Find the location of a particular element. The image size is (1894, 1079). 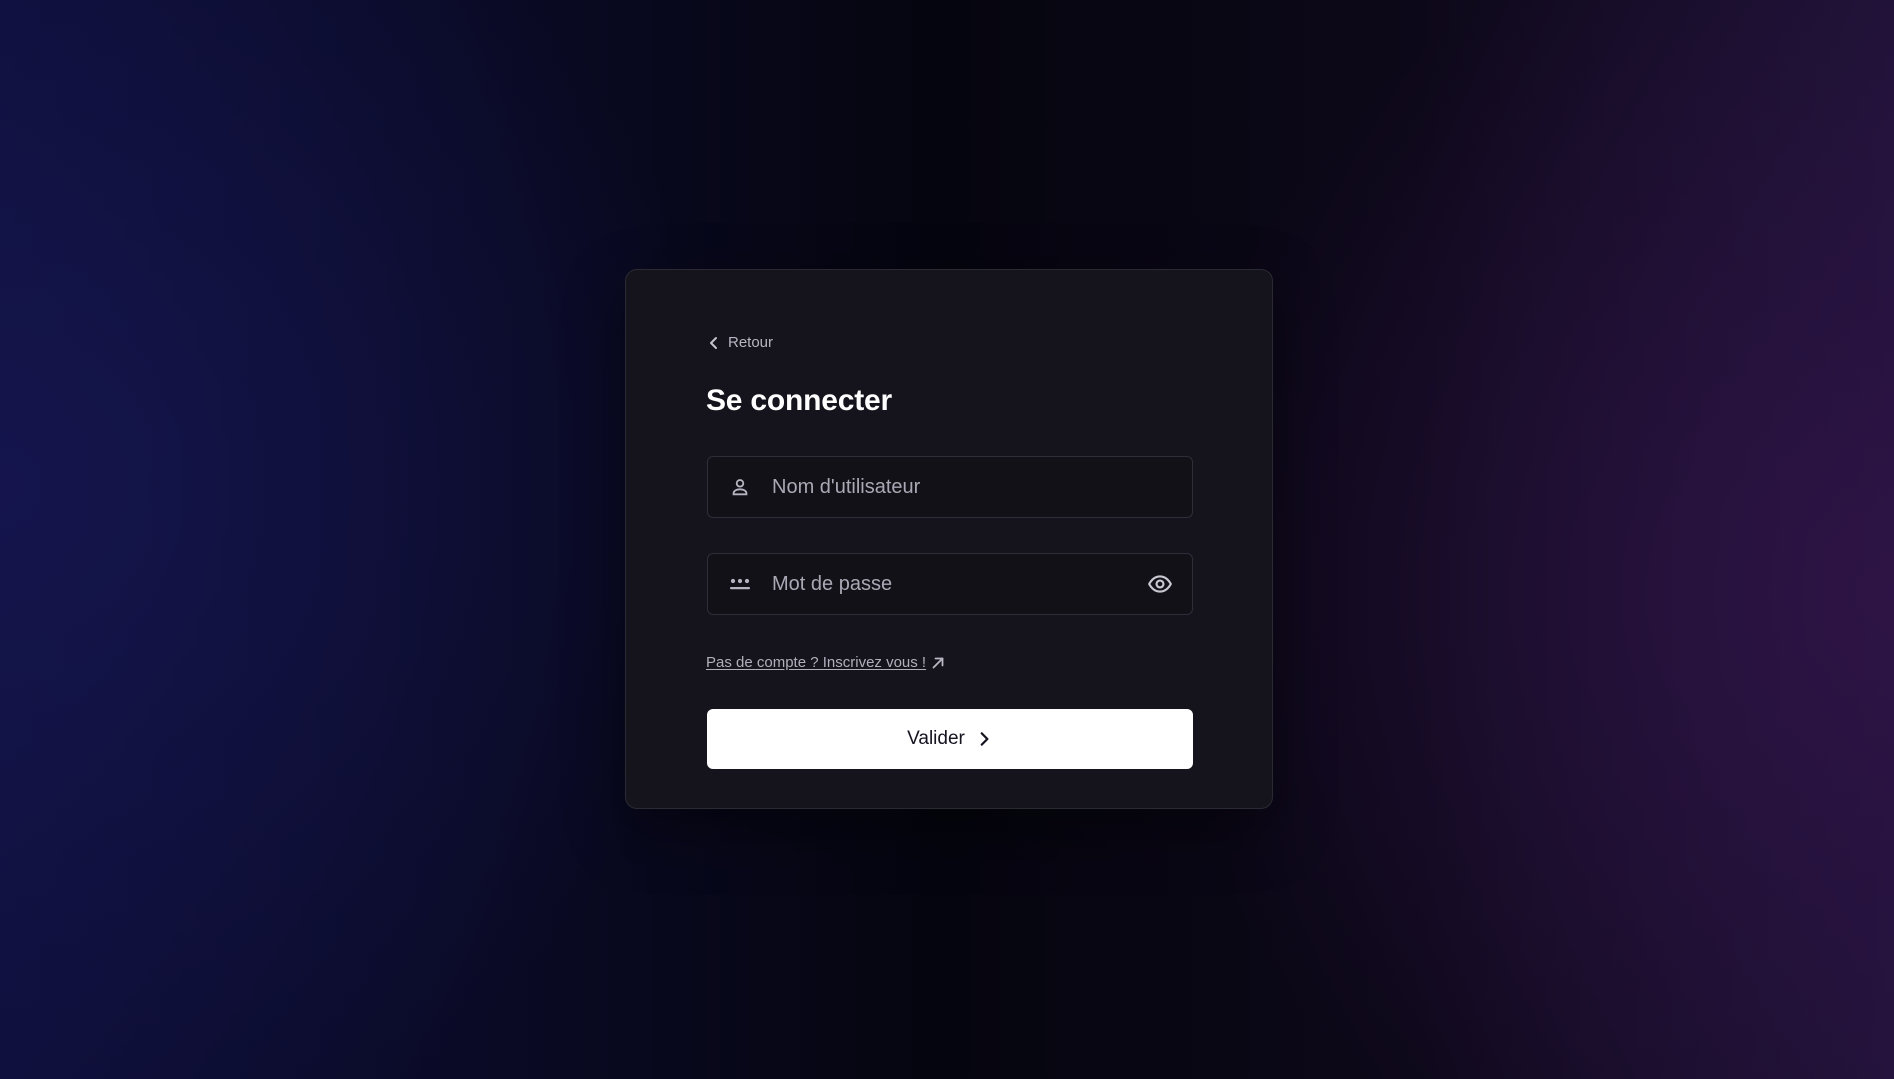

signup-link: Pas de compte ? Inscrivez vous ! is located at coordinates (826, 662).